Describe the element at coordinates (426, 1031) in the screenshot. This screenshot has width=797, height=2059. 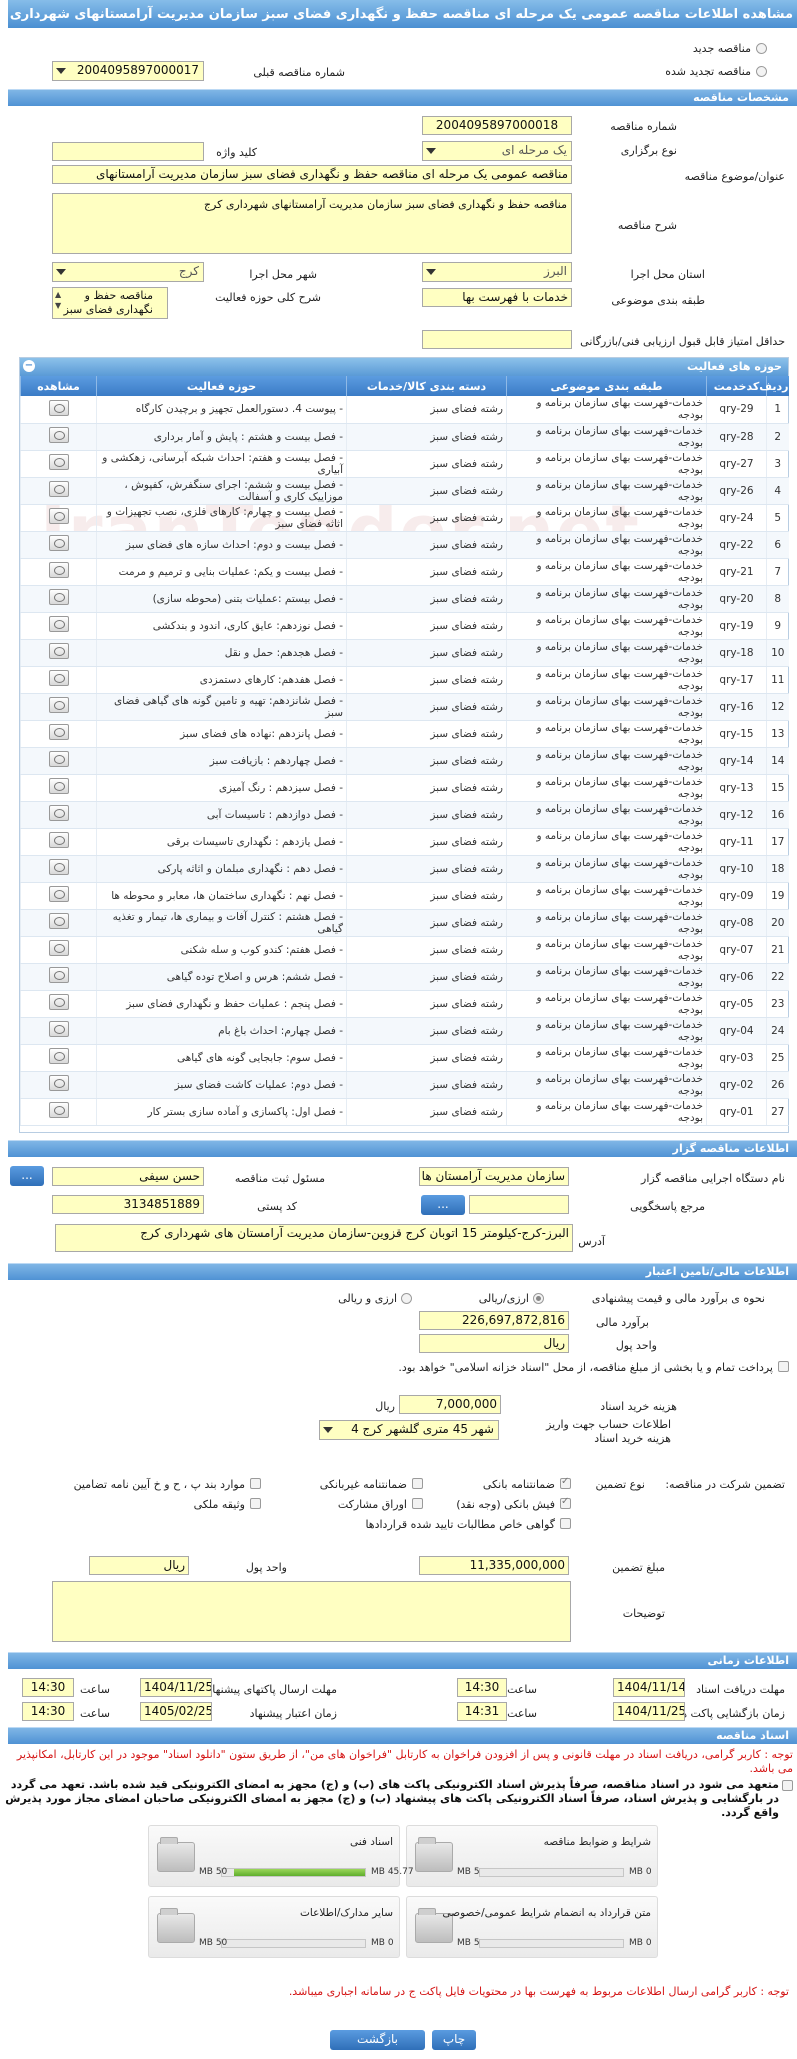
I see `row-group: رشته فضای سبز` at that location.